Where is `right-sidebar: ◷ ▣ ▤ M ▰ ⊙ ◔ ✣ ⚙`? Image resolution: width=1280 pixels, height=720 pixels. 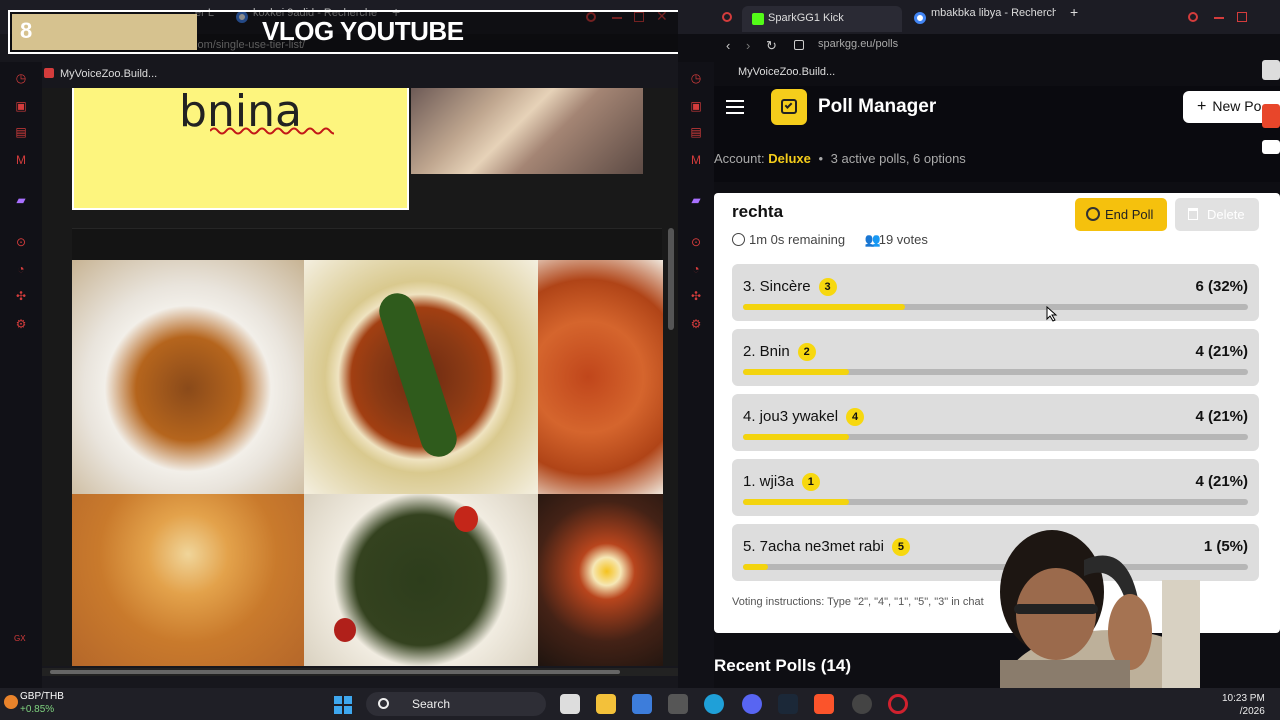 right-sidebar: ◷ ▣ ▤ M ▰ ⊙ ◔ ✣ ⚙ is located at coordinates (696, 375).